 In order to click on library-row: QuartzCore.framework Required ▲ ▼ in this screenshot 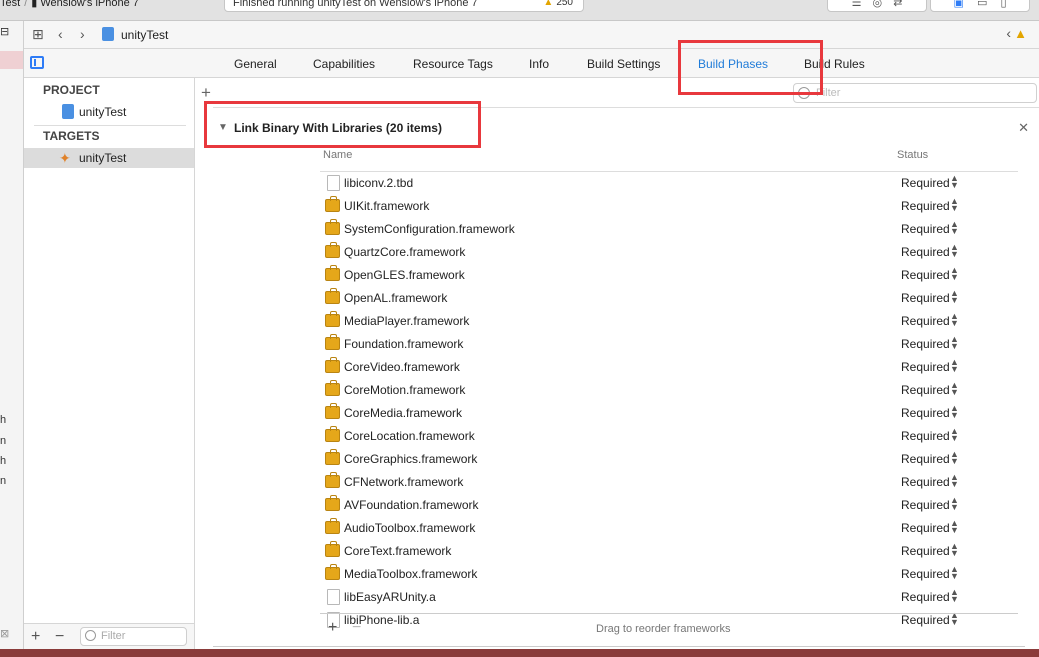, I will do `click(669, 252)`.